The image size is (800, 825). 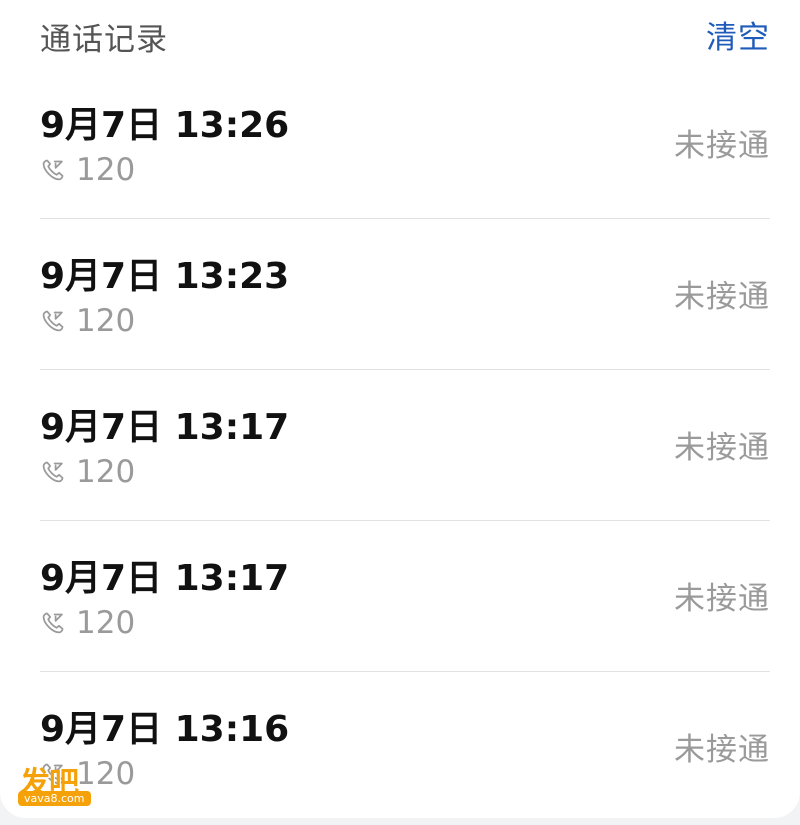 What do you see at coordinates (165, 276) in the screenshot?
I see `call-time: 9月7日 13:23` at bounding box center [165, 276].